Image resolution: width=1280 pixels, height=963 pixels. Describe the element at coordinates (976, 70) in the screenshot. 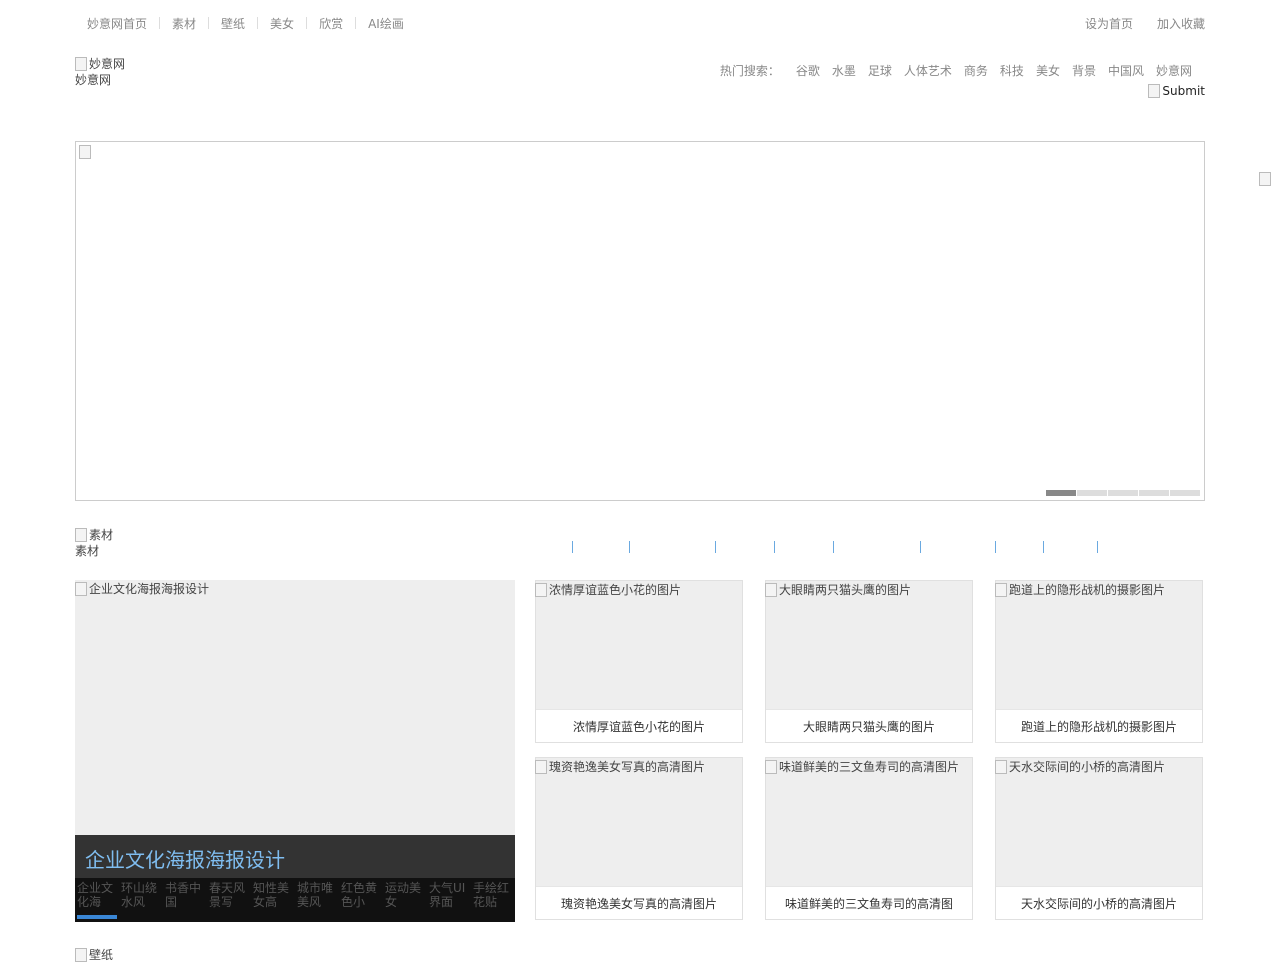

I see `hot-term-link: 商务` at that location.